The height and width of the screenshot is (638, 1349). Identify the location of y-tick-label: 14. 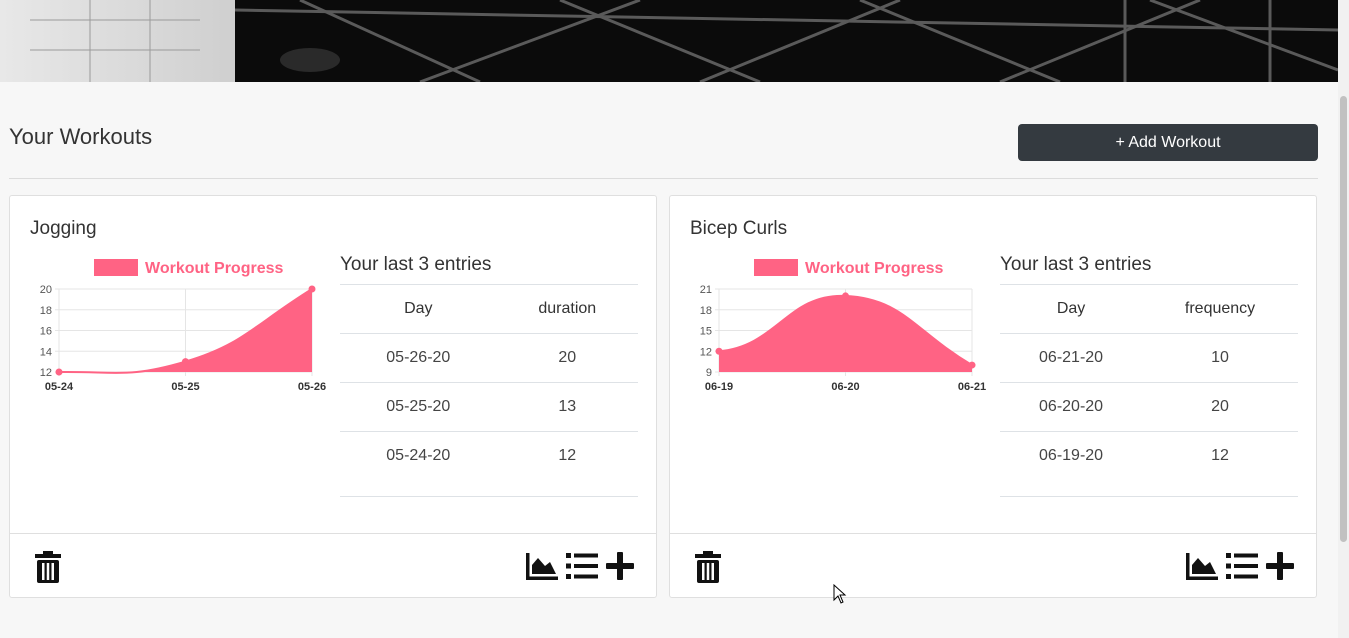
(46, 352).